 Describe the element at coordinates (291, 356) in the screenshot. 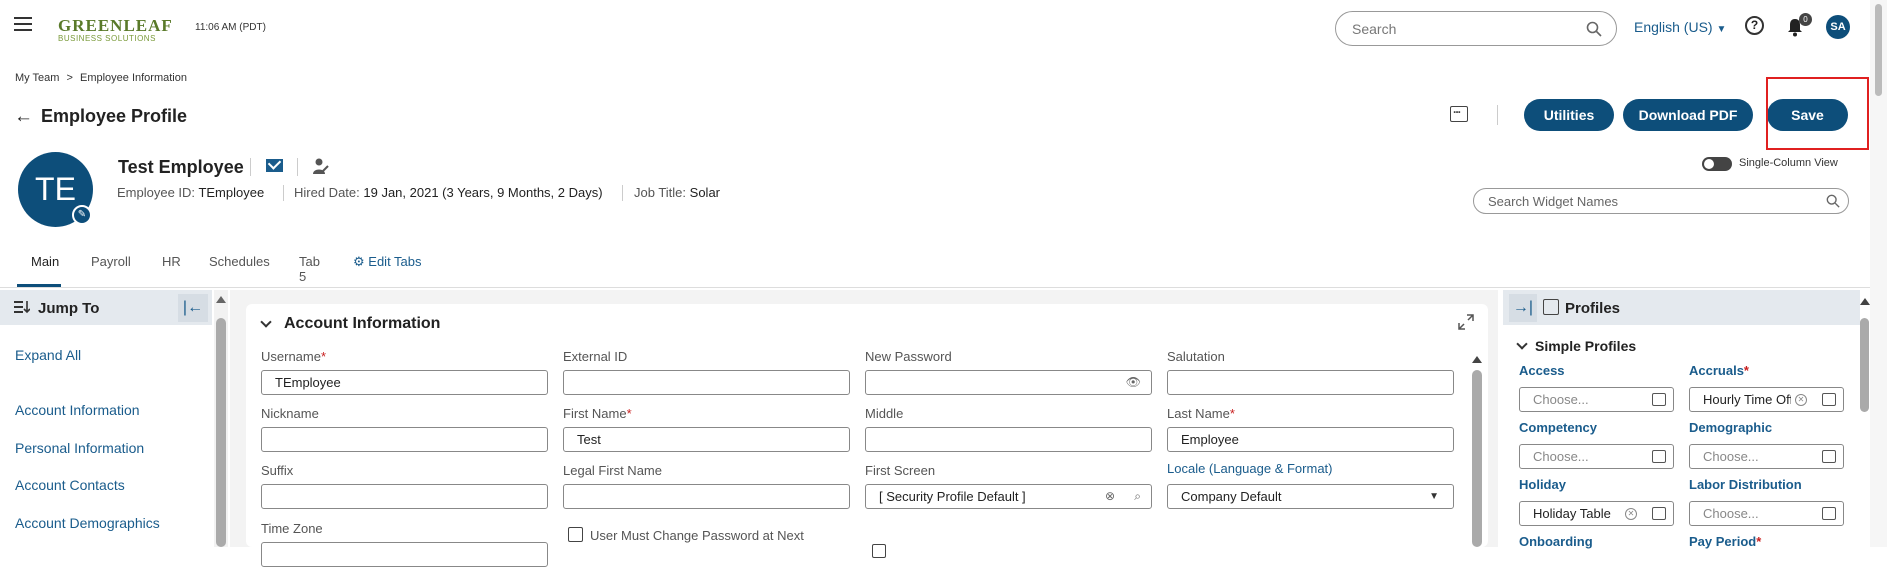

I see `username-label-text: Username` at that location.